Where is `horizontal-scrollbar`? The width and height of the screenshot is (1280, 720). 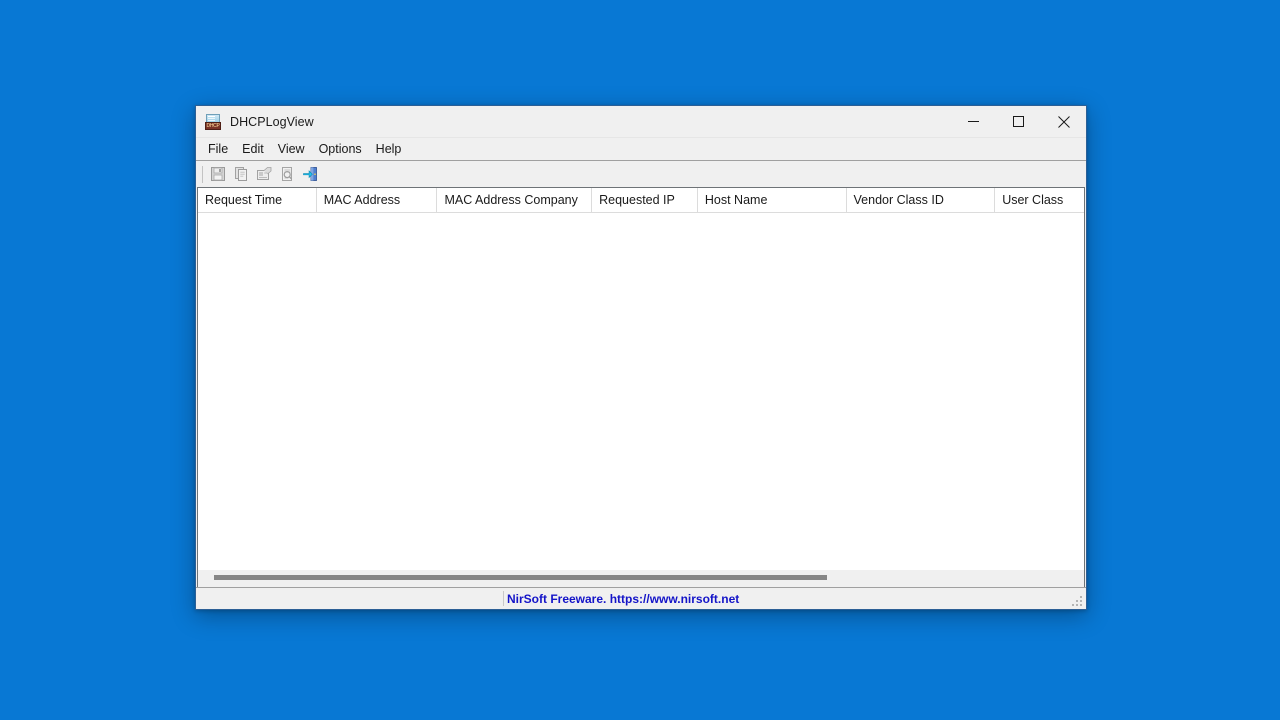 horizontal-scrollbar is located at coordinates (641, 578).